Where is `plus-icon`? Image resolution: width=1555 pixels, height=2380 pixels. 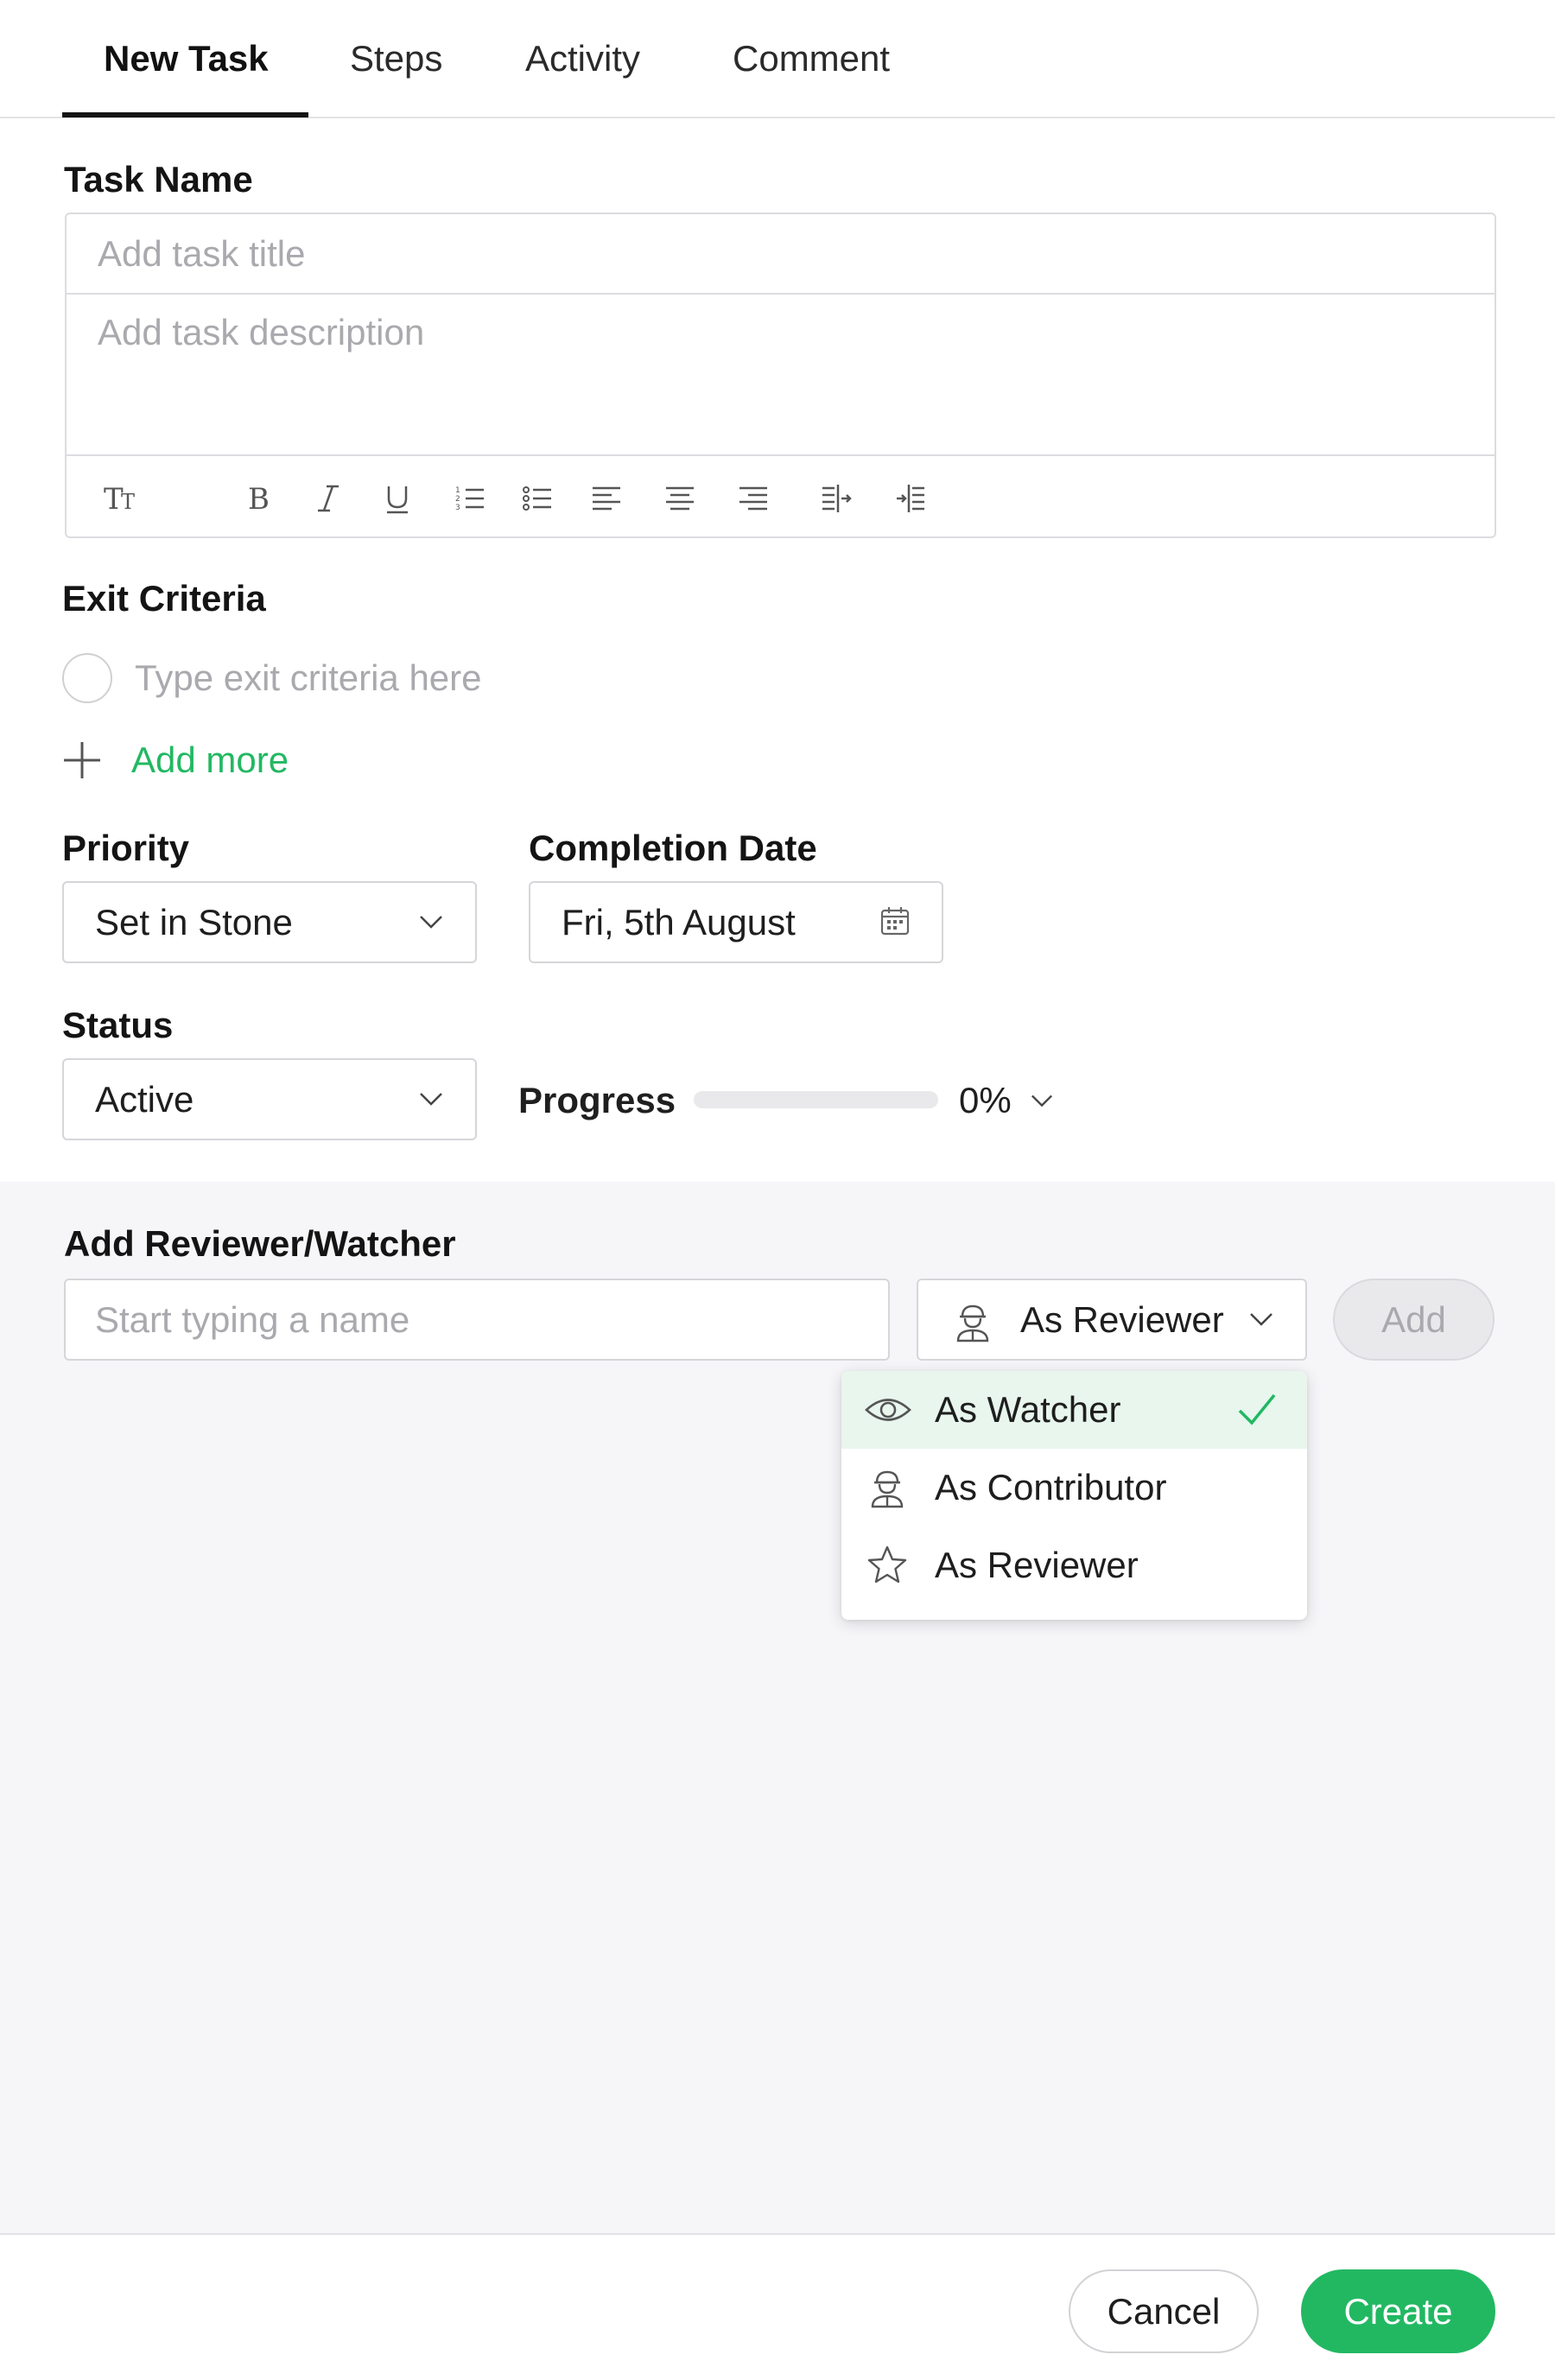 plus-icon is located at coordinates (82, 760).